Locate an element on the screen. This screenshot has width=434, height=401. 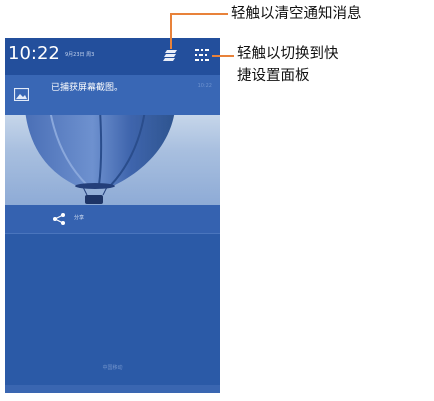
divider is located at coordinates (112, 233).